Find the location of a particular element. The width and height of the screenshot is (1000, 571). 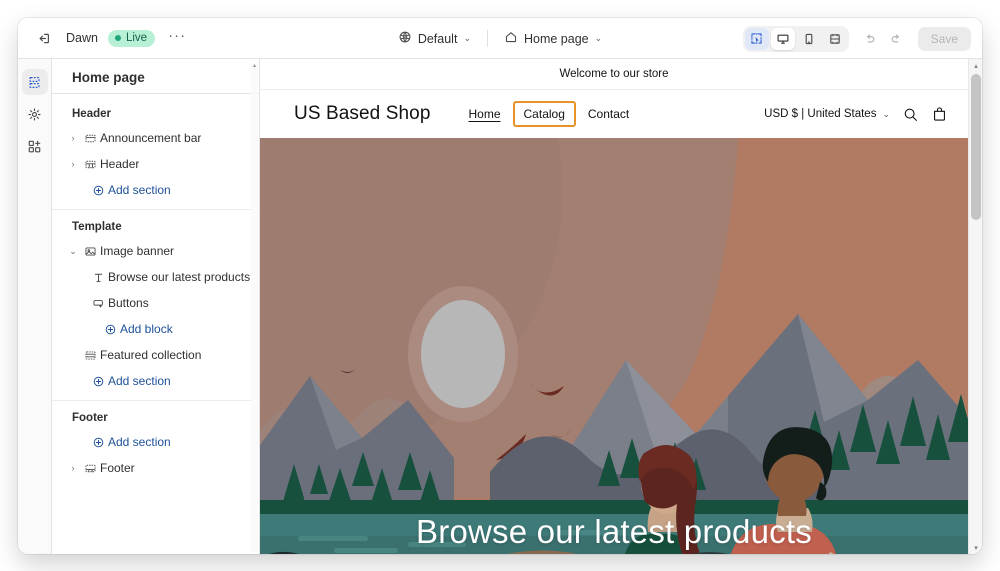

topbar-divider is located at coordinates (487, 38).